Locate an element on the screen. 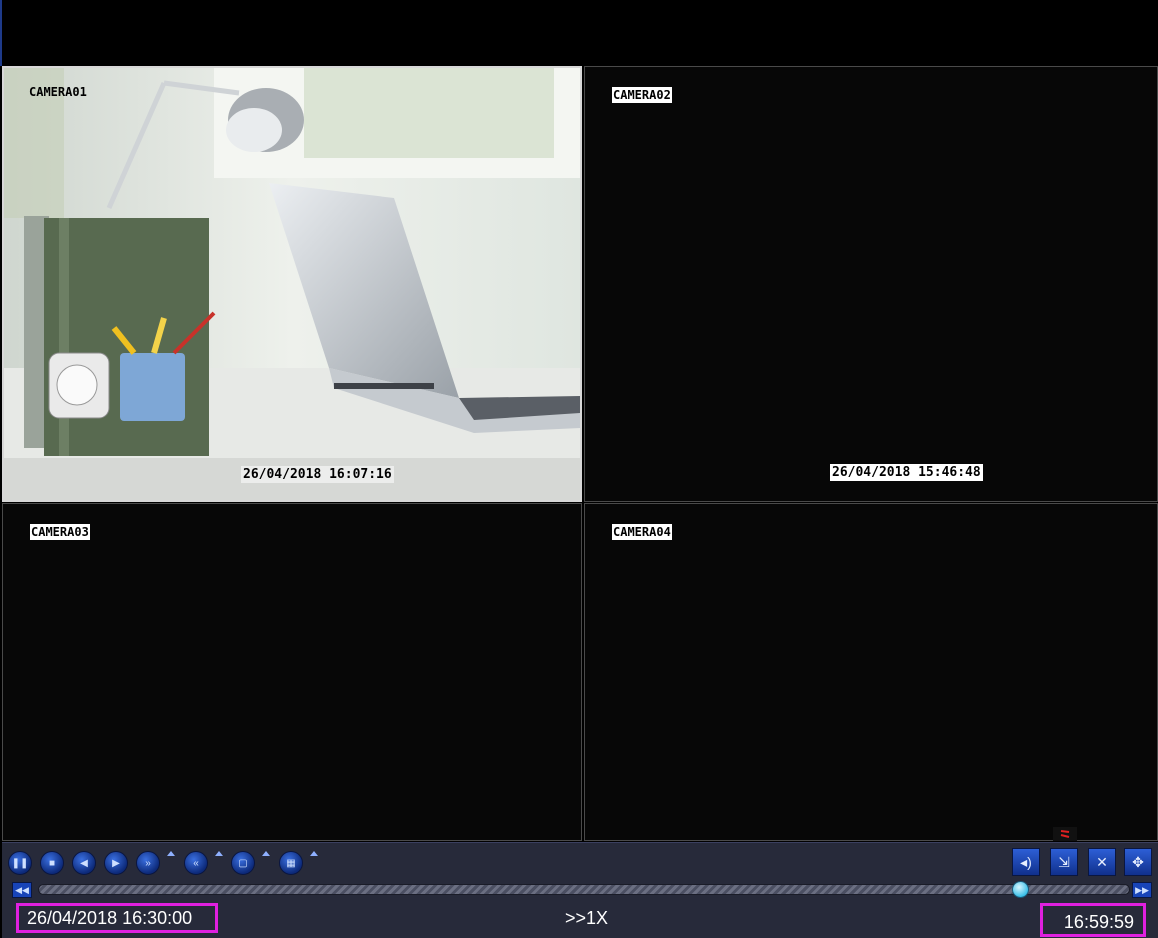  fullscreen-icon: ▢ is located at coordinates (243, 863).